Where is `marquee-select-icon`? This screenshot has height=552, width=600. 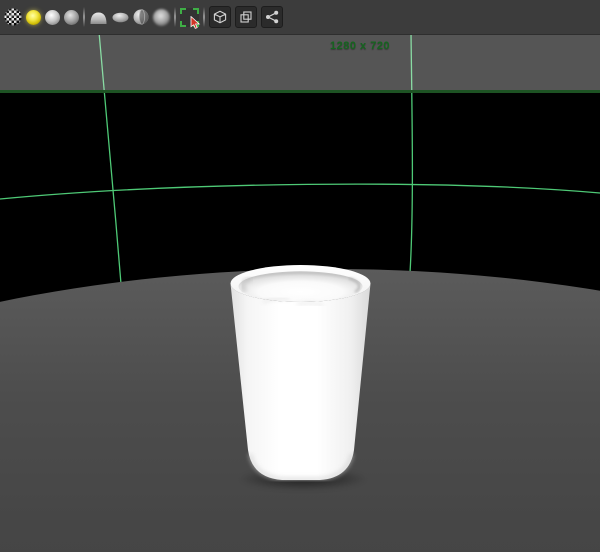
marquee-select-icon is located at coordinates (190, 18).